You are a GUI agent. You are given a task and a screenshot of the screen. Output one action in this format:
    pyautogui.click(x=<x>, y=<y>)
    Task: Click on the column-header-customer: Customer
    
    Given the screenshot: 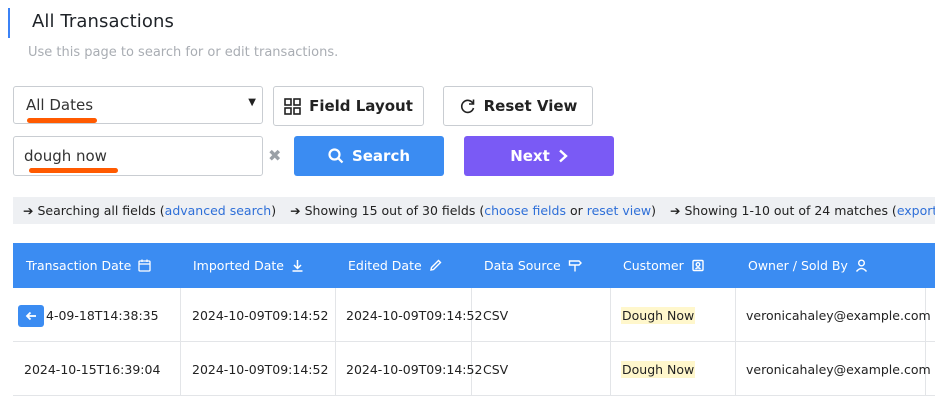 What is the action you would take?
    pyautogui.click(x=664, y=265)
    